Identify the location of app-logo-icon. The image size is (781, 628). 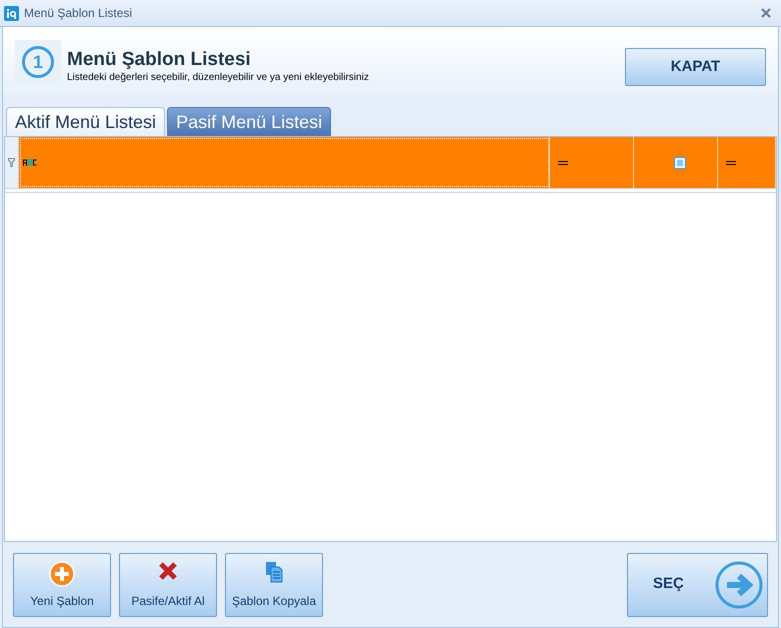
(11, 13).